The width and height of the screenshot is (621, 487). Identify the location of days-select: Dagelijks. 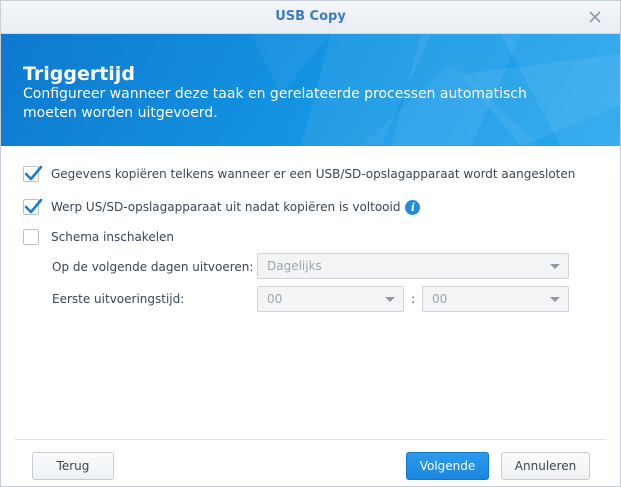
(413, 266).